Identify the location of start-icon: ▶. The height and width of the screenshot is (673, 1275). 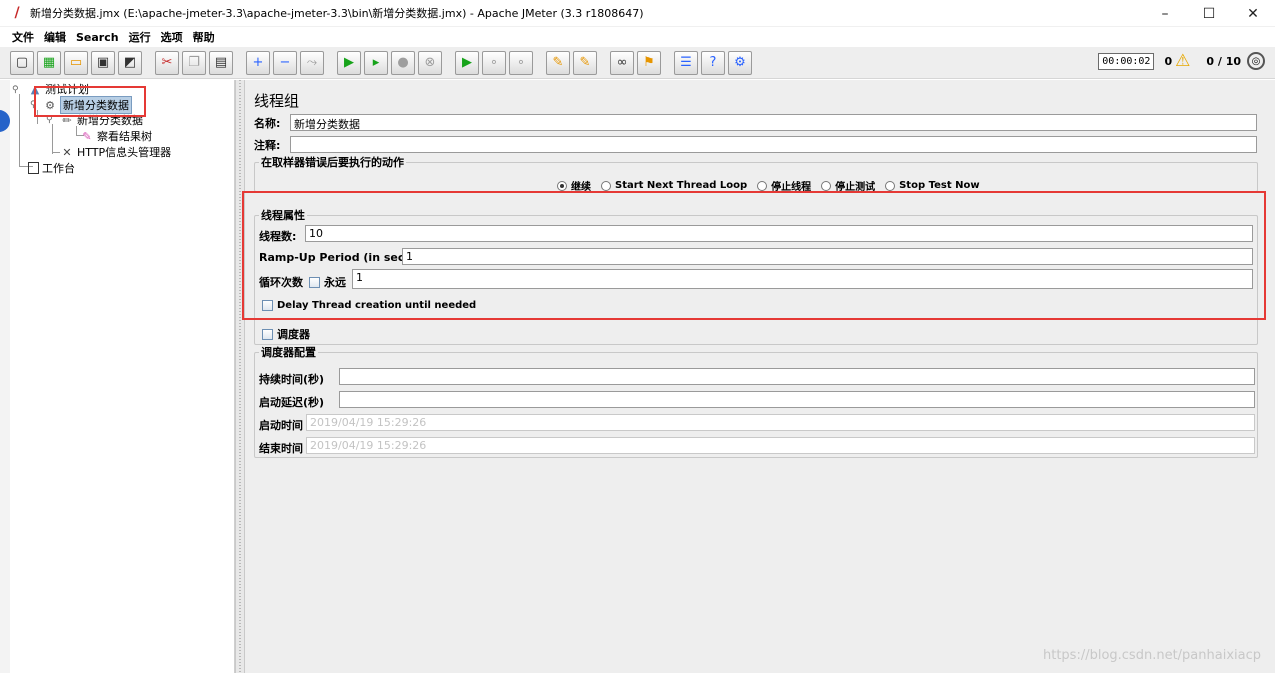
(349, 62).